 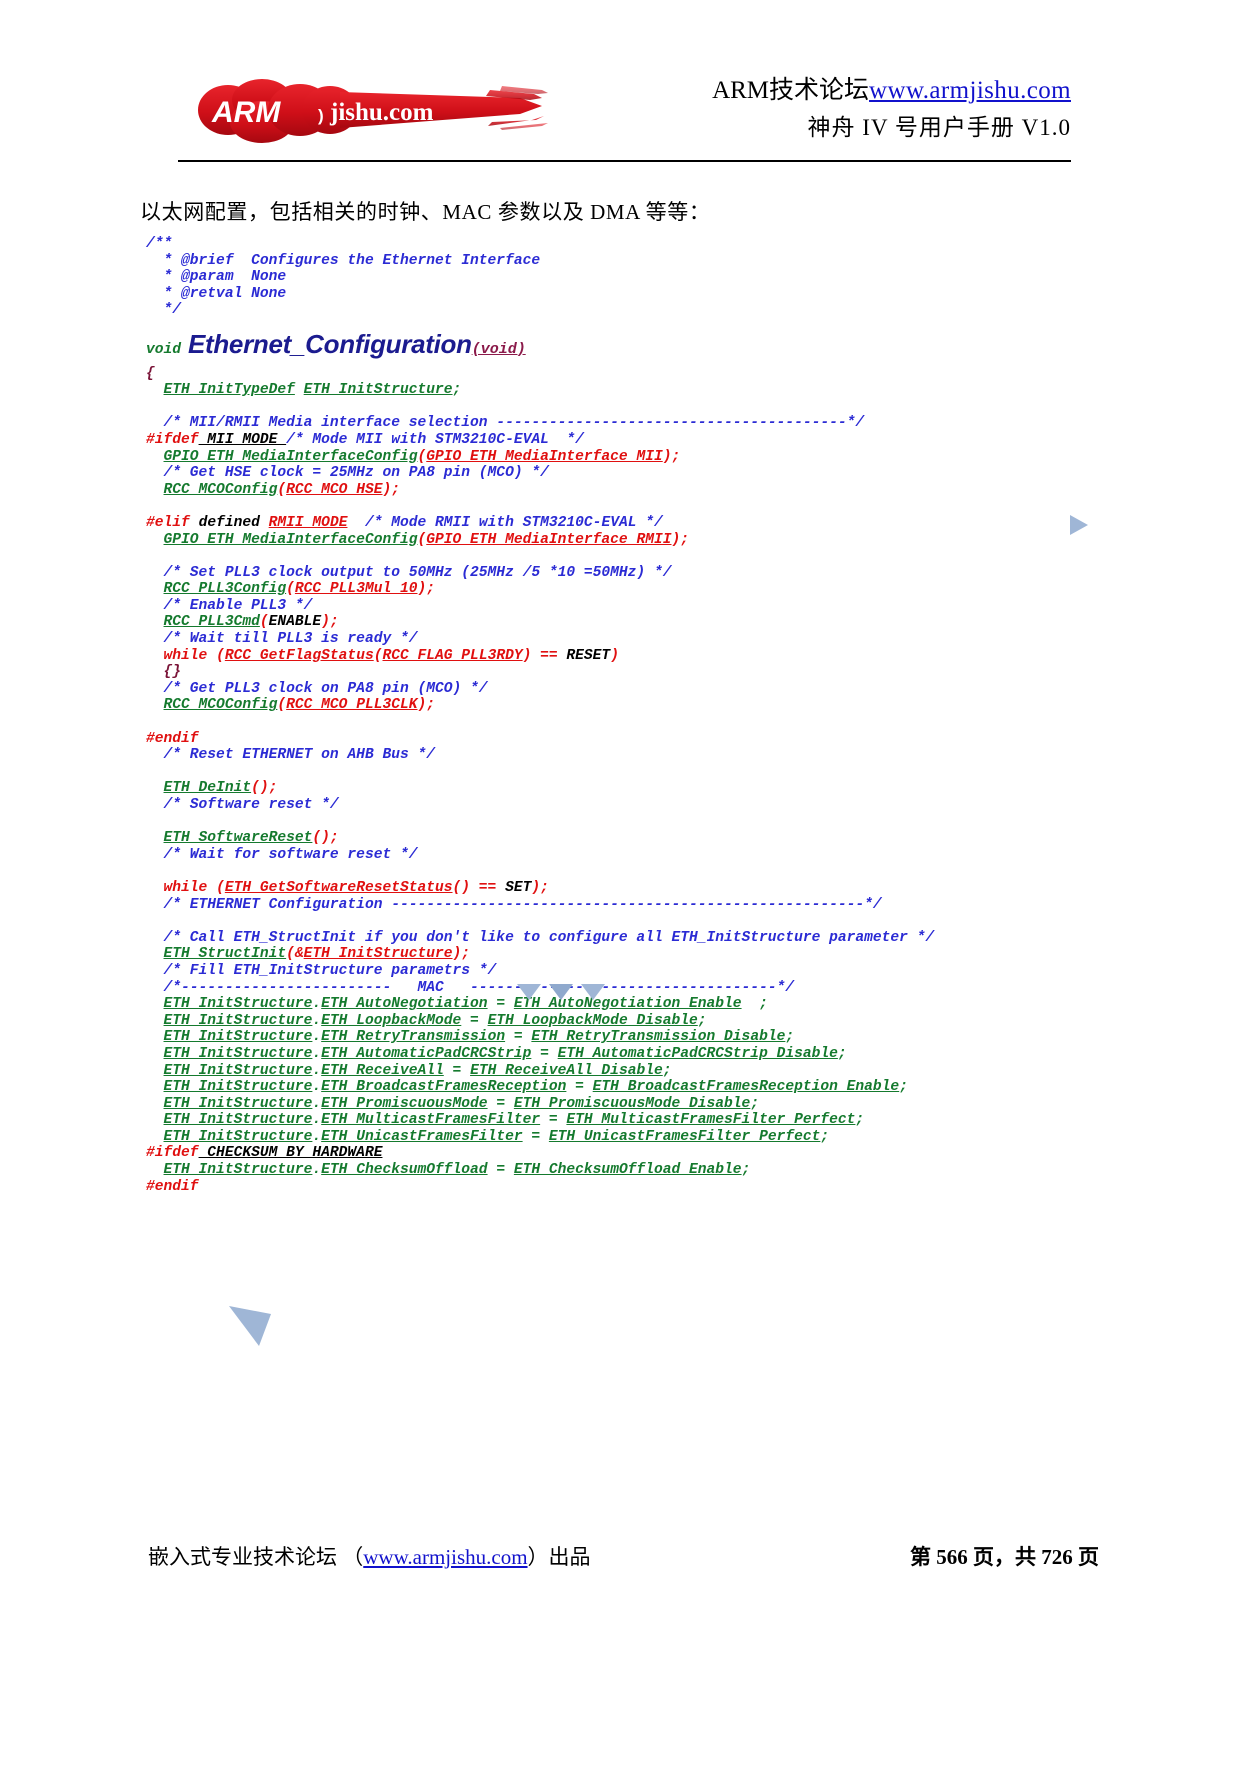 What do you see at coordinates (646, 348) in the screenshot?
I see `function-signature: void Ethernet_Configuration(void)` at bounding box center [646, 348].